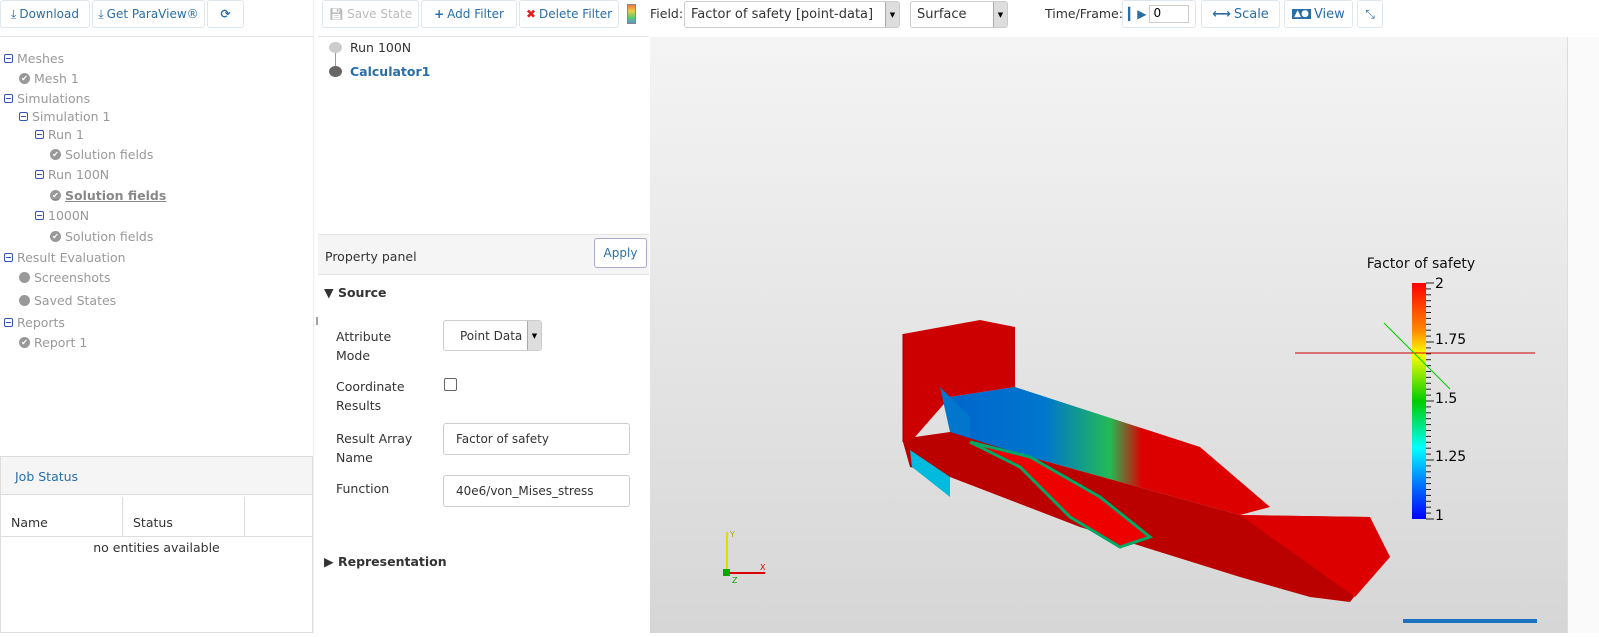  I want to click on representation-section-toggle: ▶ Representation, so click(385, 561).